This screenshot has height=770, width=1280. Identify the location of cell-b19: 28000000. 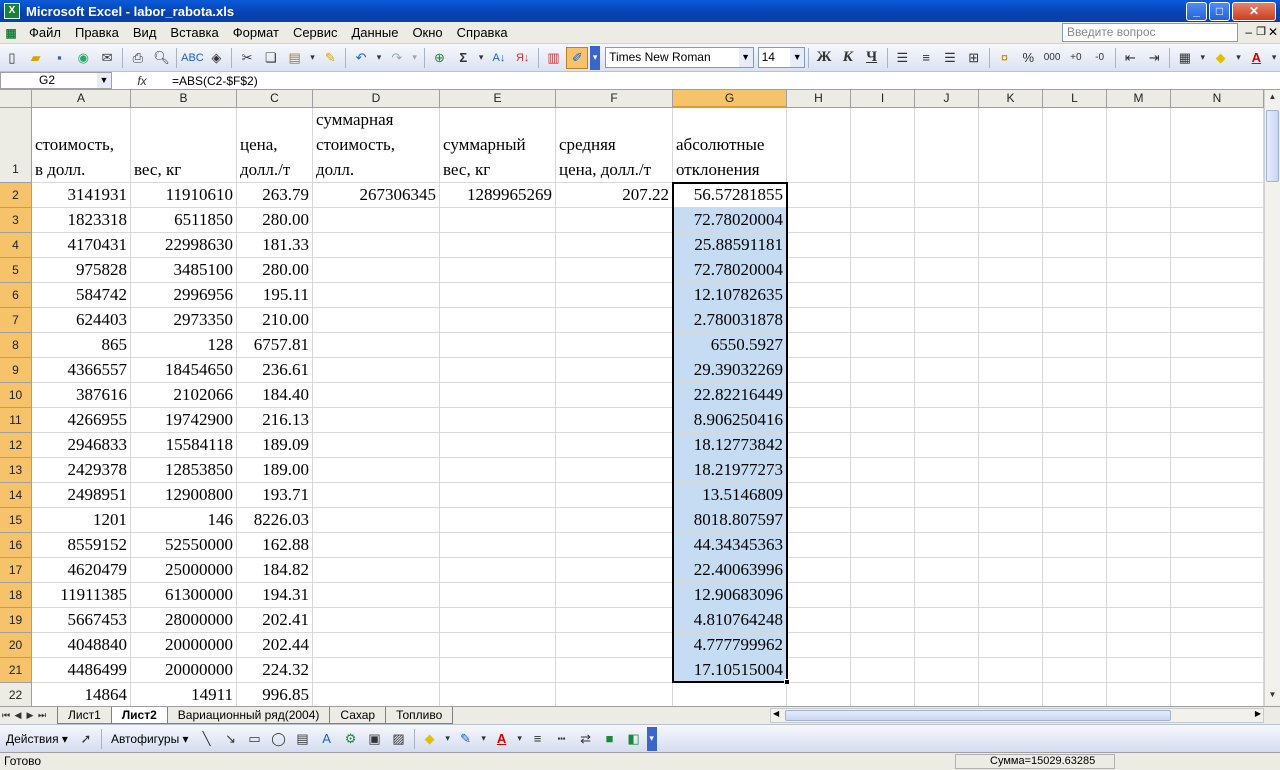
(184, 620).